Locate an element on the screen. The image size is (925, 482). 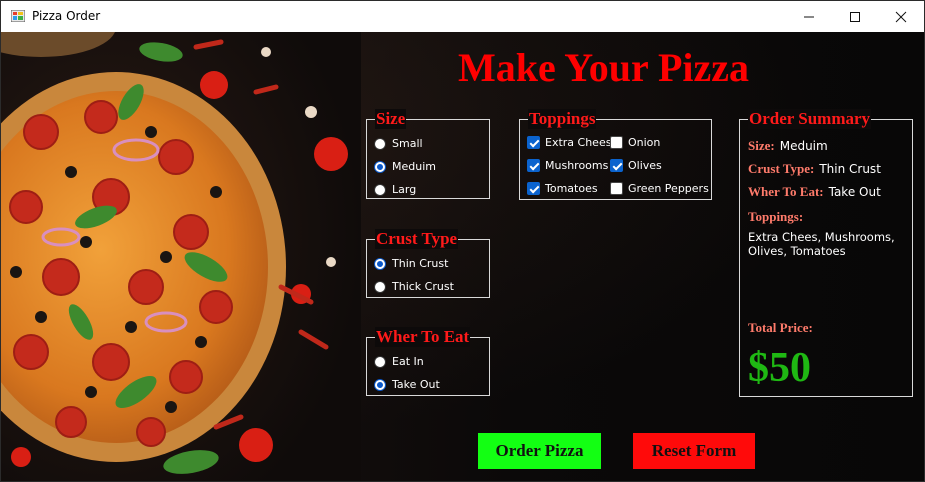
summary-crust-line: Crust Type: Thin Crust is located at coordinates (814, 169).